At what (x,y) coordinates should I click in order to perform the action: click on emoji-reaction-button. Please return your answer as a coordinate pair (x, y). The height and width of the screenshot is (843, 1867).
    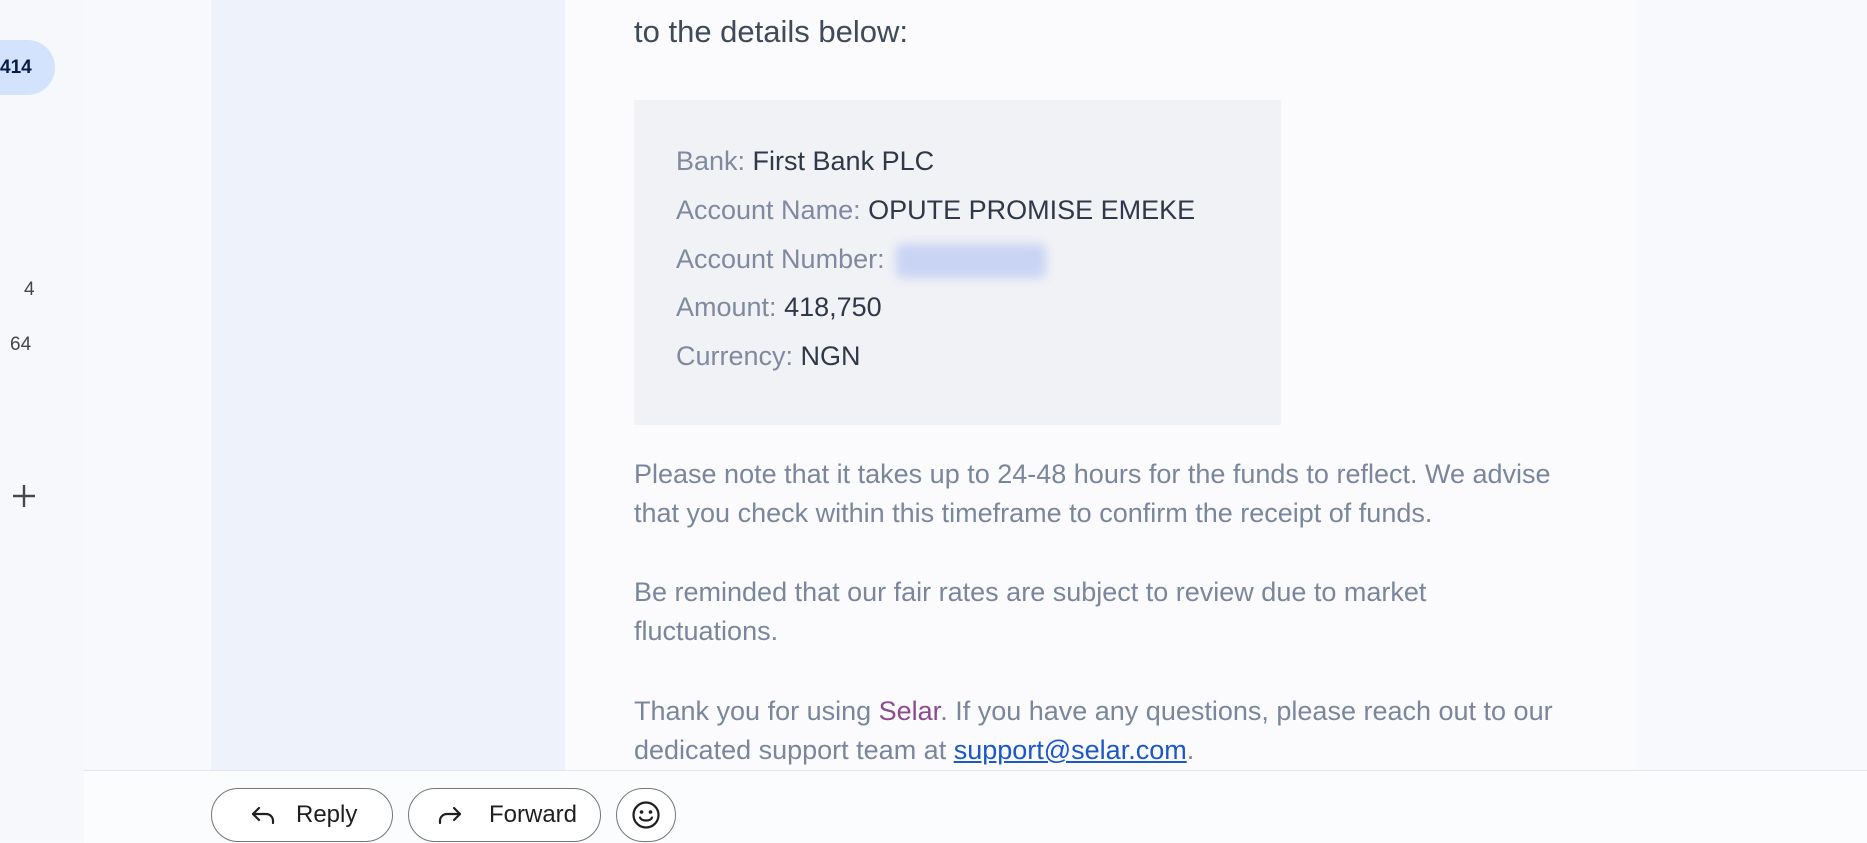
    Looking at the image, I should click on (646, 815).